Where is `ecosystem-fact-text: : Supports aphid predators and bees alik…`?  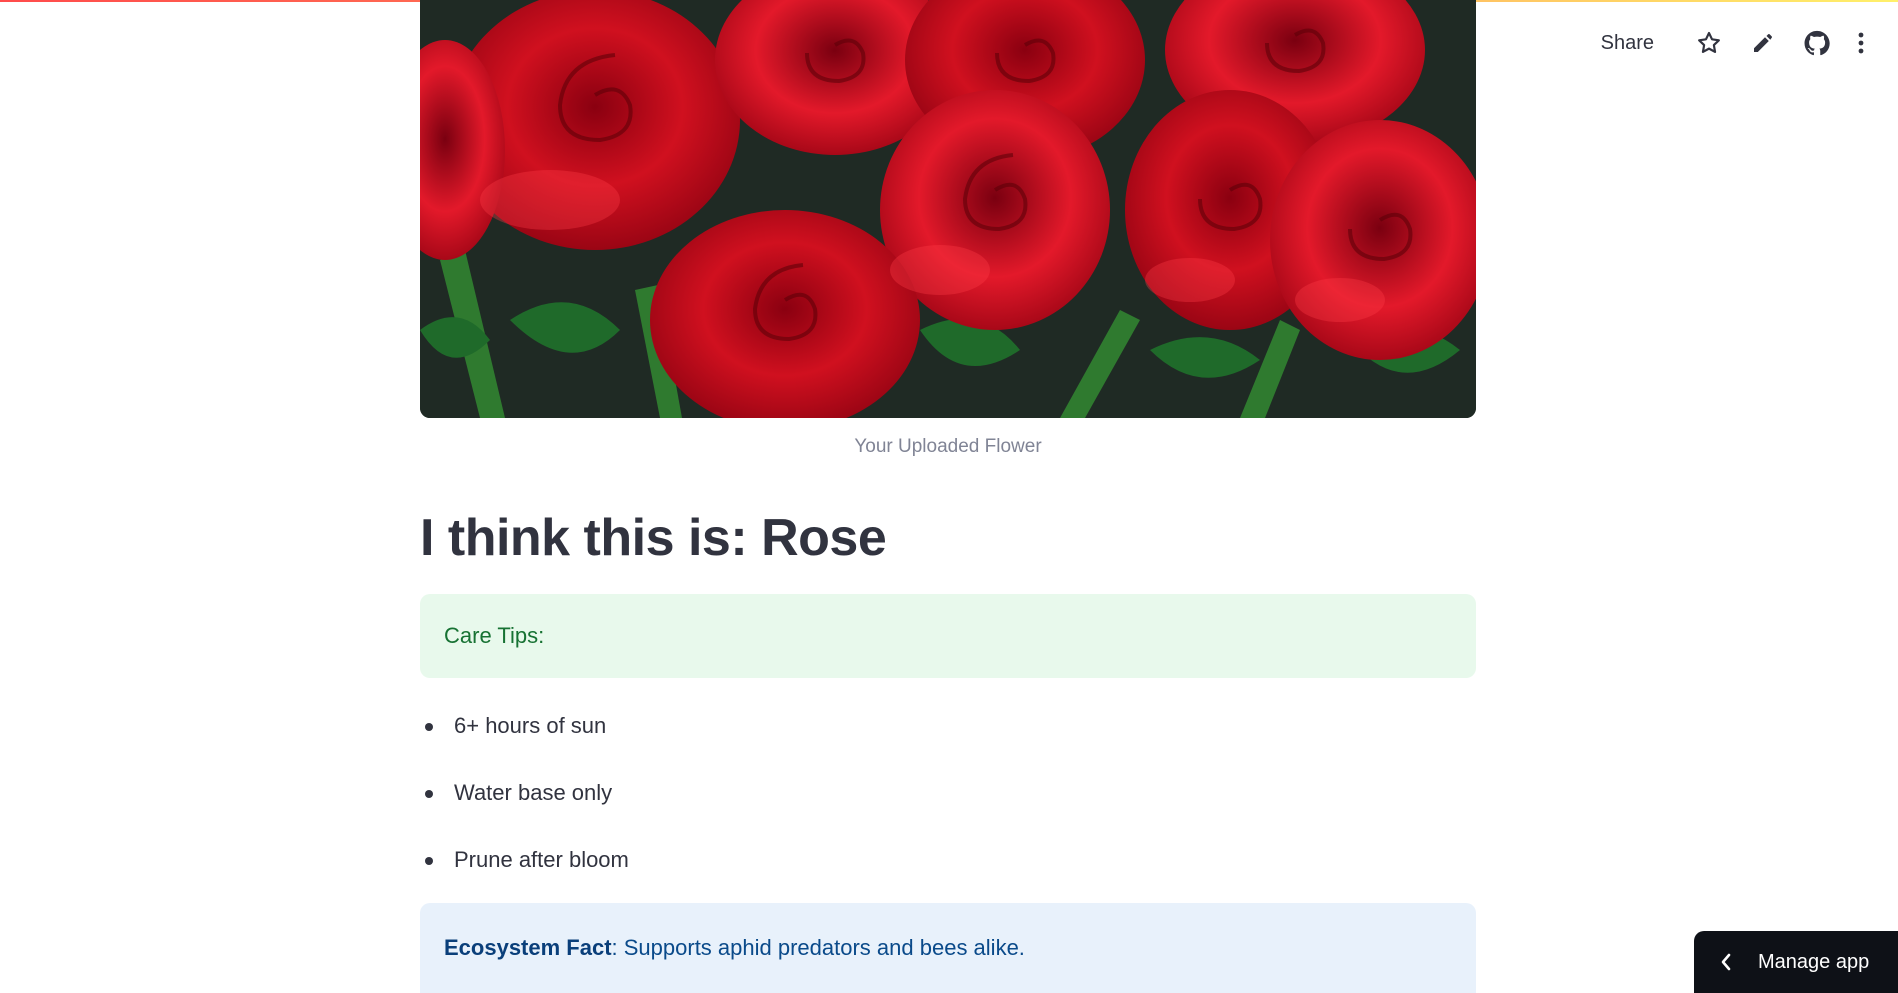
ecosystem-fact-text: : Supports aphid predators and bees alik… is located at coordinates (818, 947).